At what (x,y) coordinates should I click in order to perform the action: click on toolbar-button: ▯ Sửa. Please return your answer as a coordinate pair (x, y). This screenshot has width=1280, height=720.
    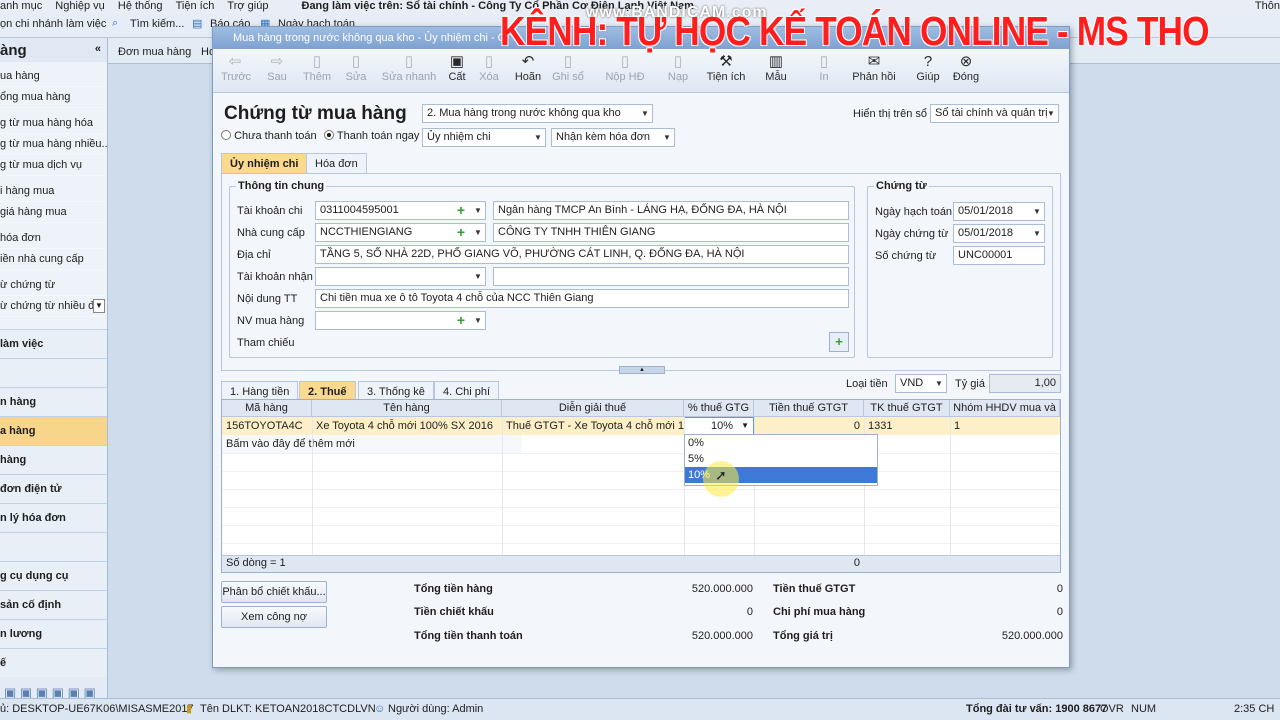
    Looking at the image, I should click on (356, 68).